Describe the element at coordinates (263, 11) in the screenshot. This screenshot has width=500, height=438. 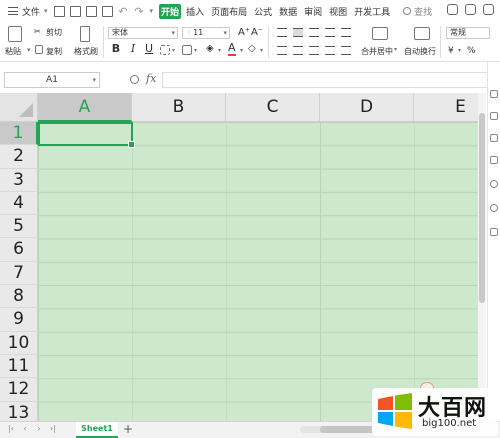
I see `tab-formulas: 公式` at that location.